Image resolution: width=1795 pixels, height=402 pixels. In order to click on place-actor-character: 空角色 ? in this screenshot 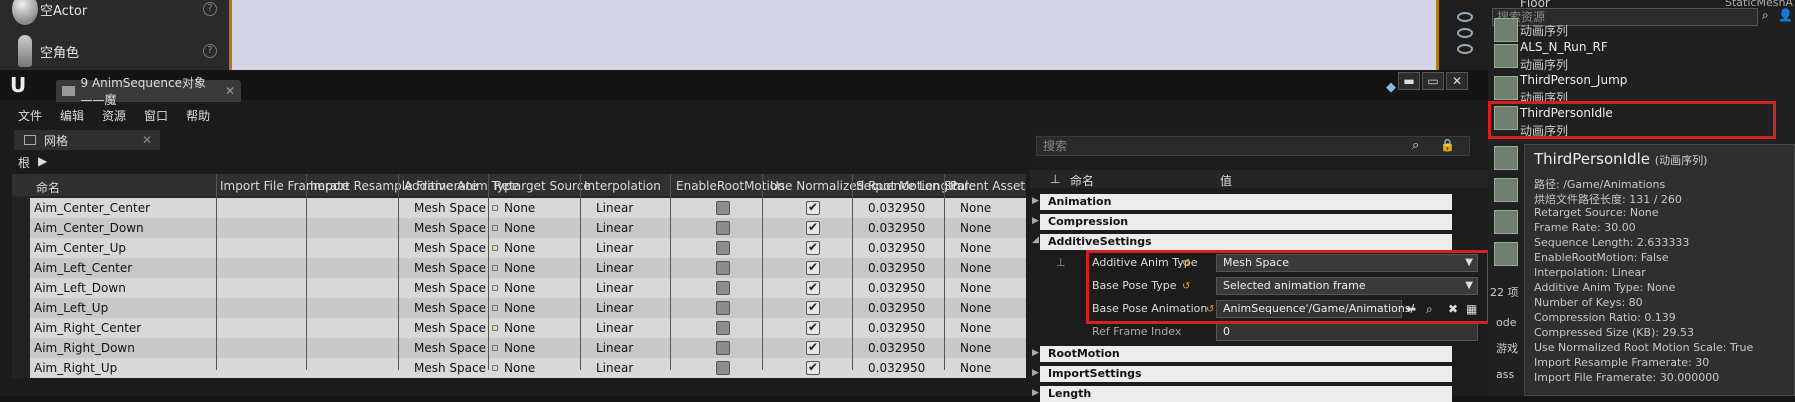, I will do `click(114, 51)`.